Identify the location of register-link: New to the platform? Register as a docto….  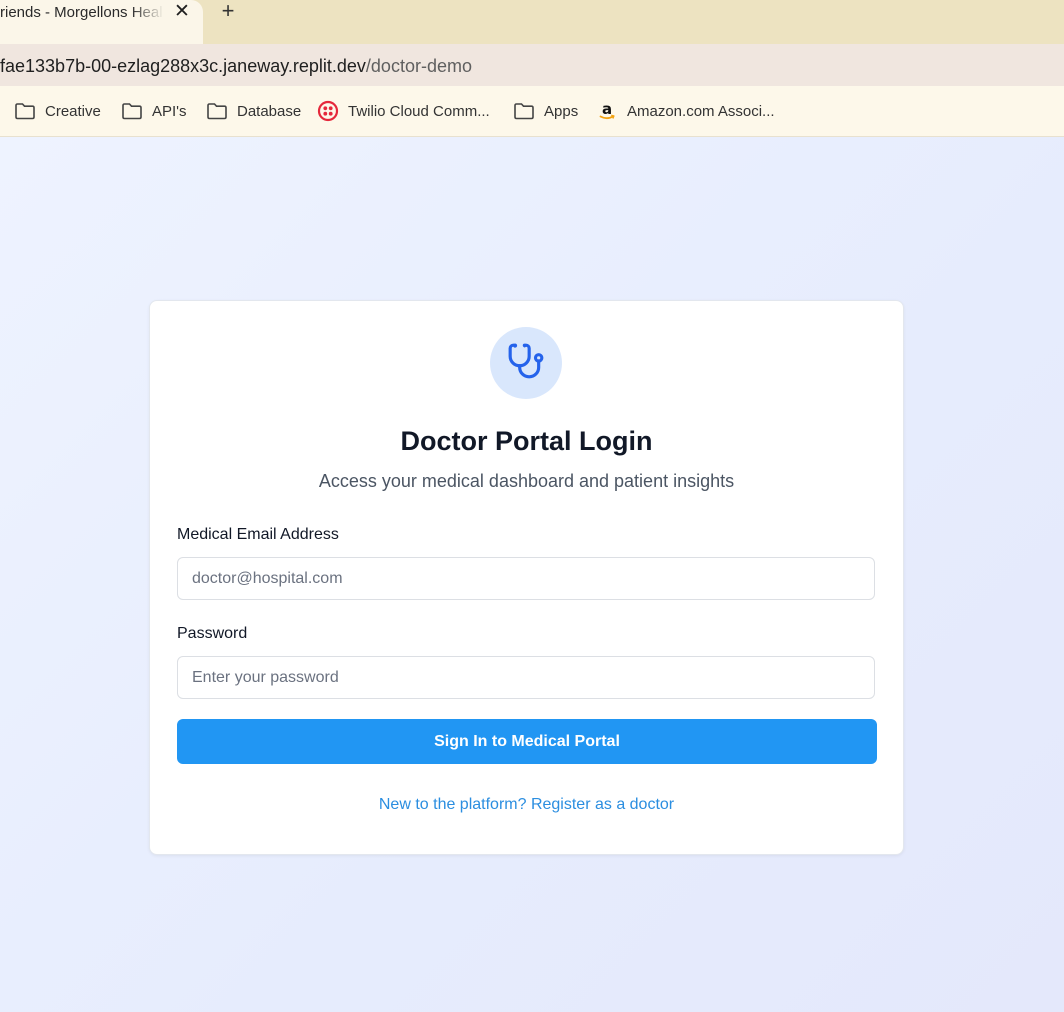
(526, 805).